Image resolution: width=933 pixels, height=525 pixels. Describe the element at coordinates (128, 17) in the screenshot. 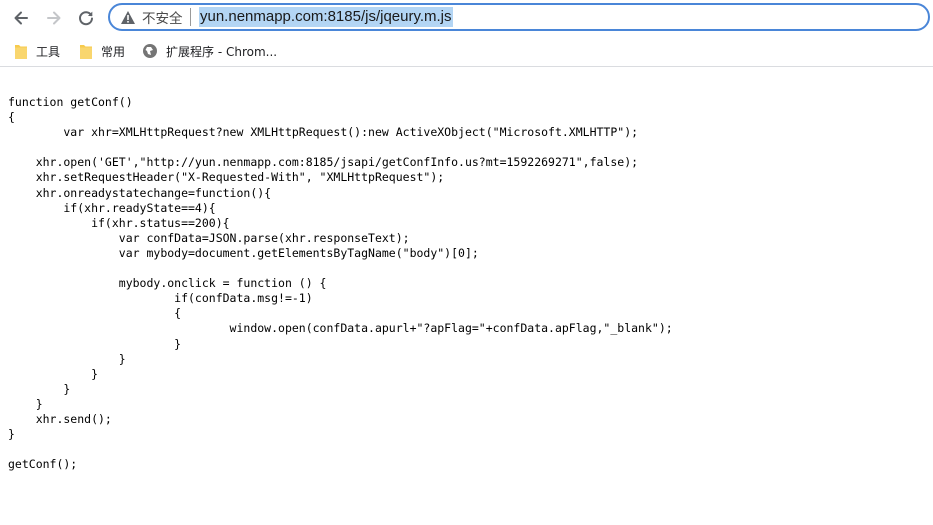

I see `warning-triangle-icon` at that location.